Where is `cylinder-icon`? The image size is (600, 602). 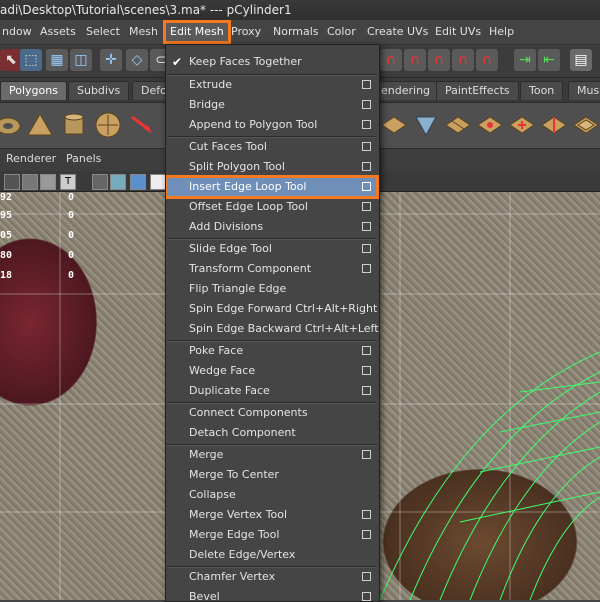 cylinder-icon is located at coordinates (74, 125).